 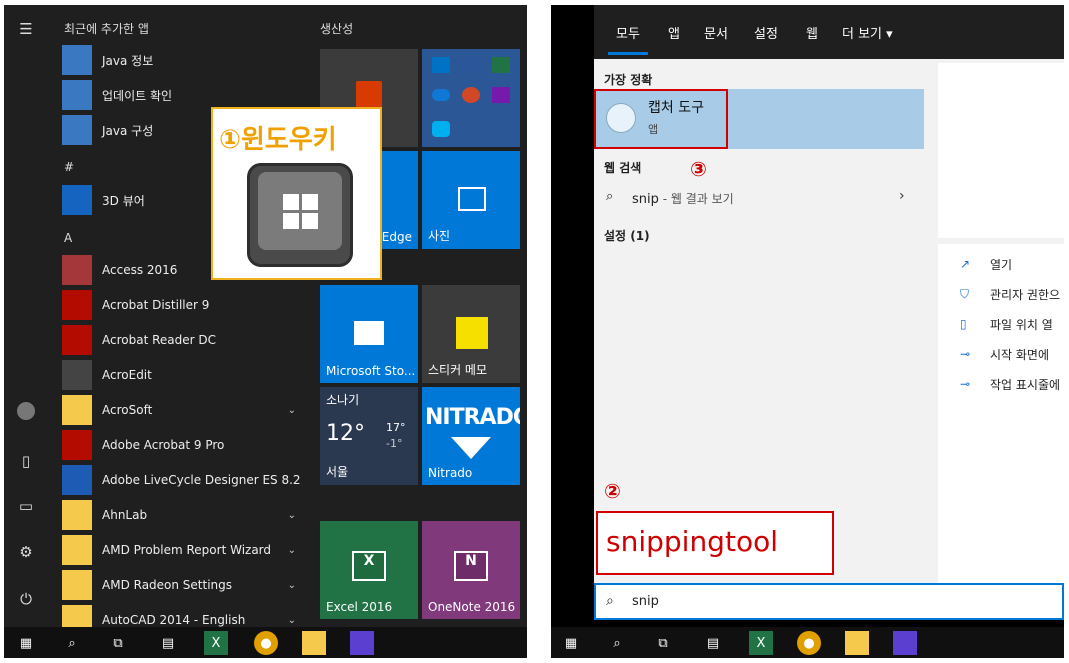 I want to click on app-list-item: AhnLab ⌄, so click(x=185, y=515).